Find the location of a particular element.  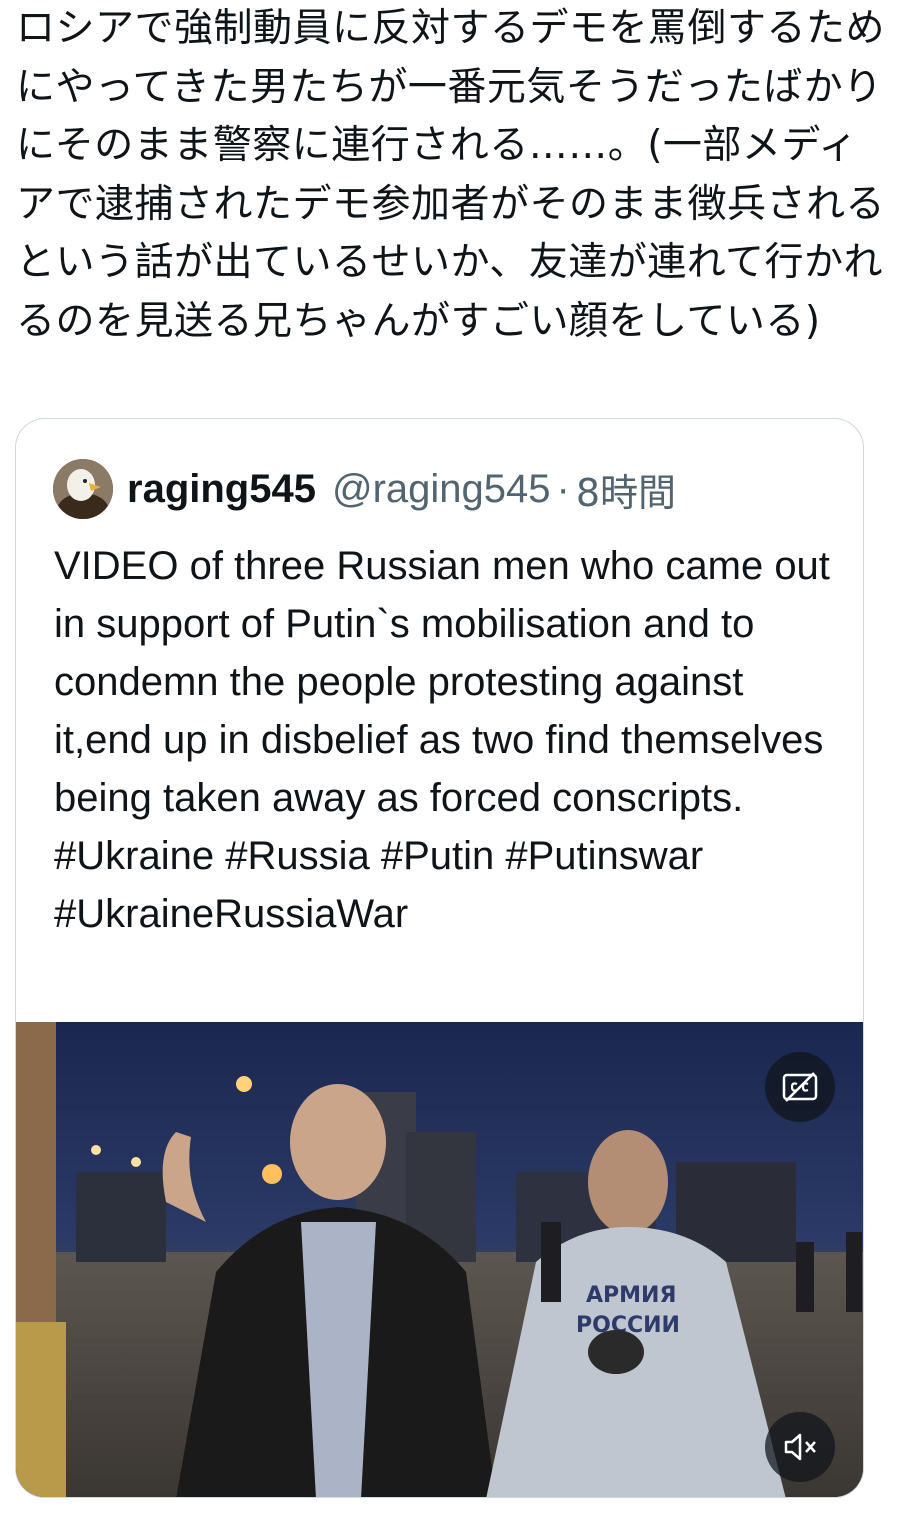

user-handle: @raging545 is located at coordinates (441, 489).